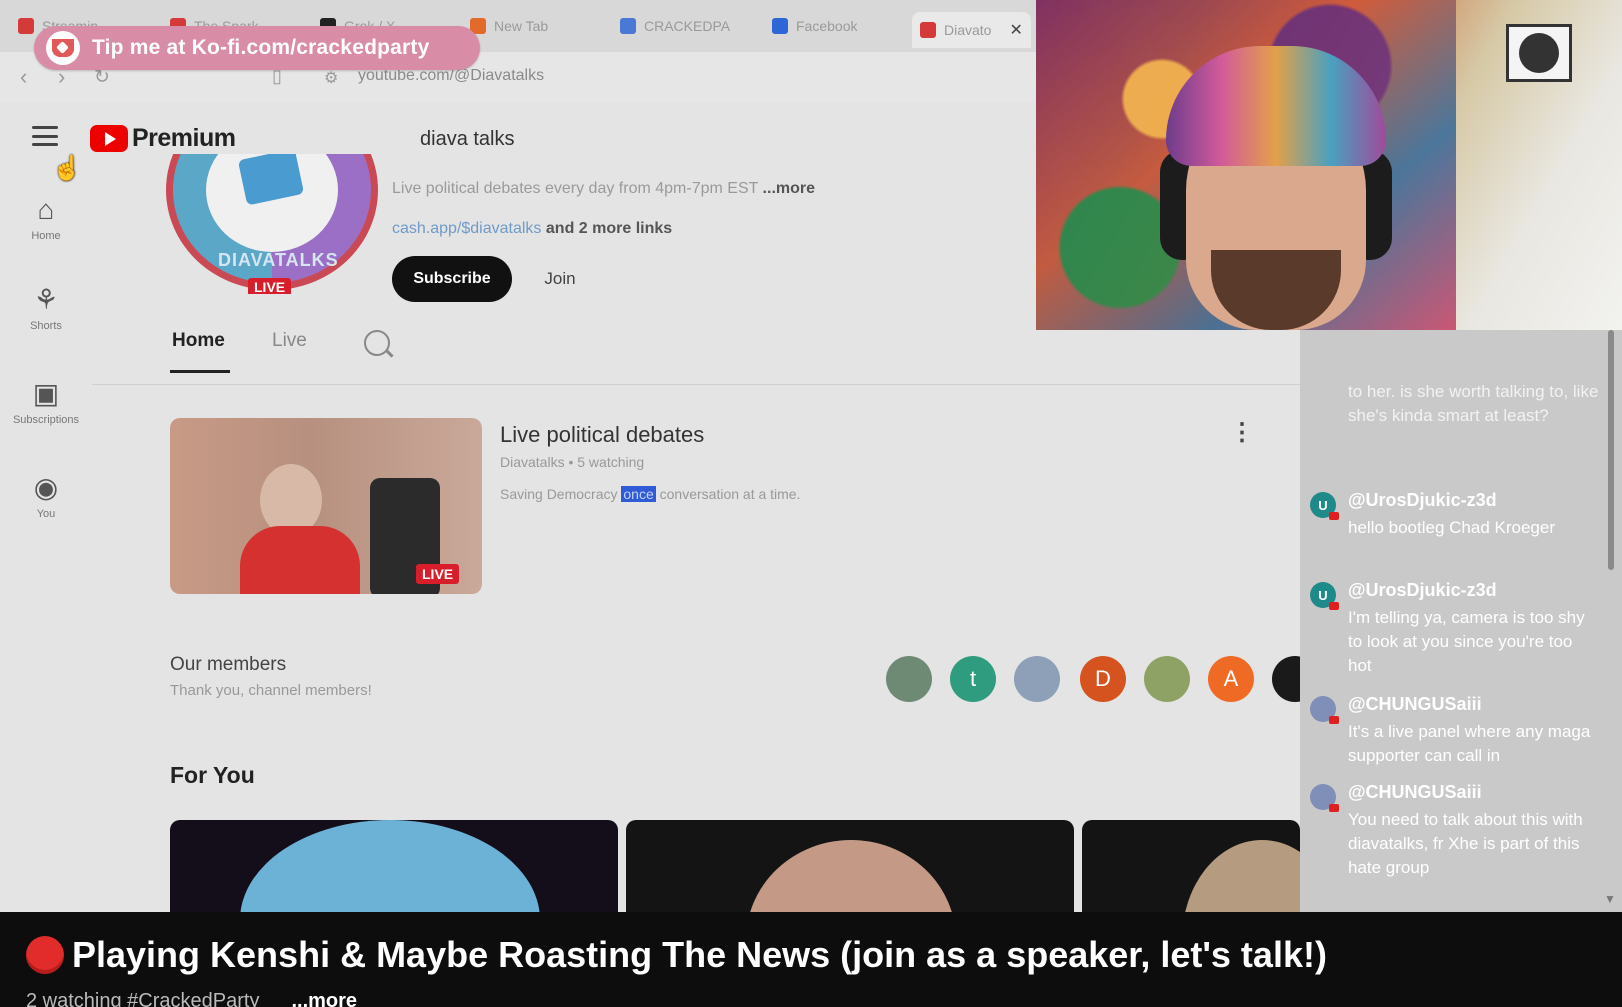  I want to click on sidebar-item-you: ◉ You, so click(46, 495).